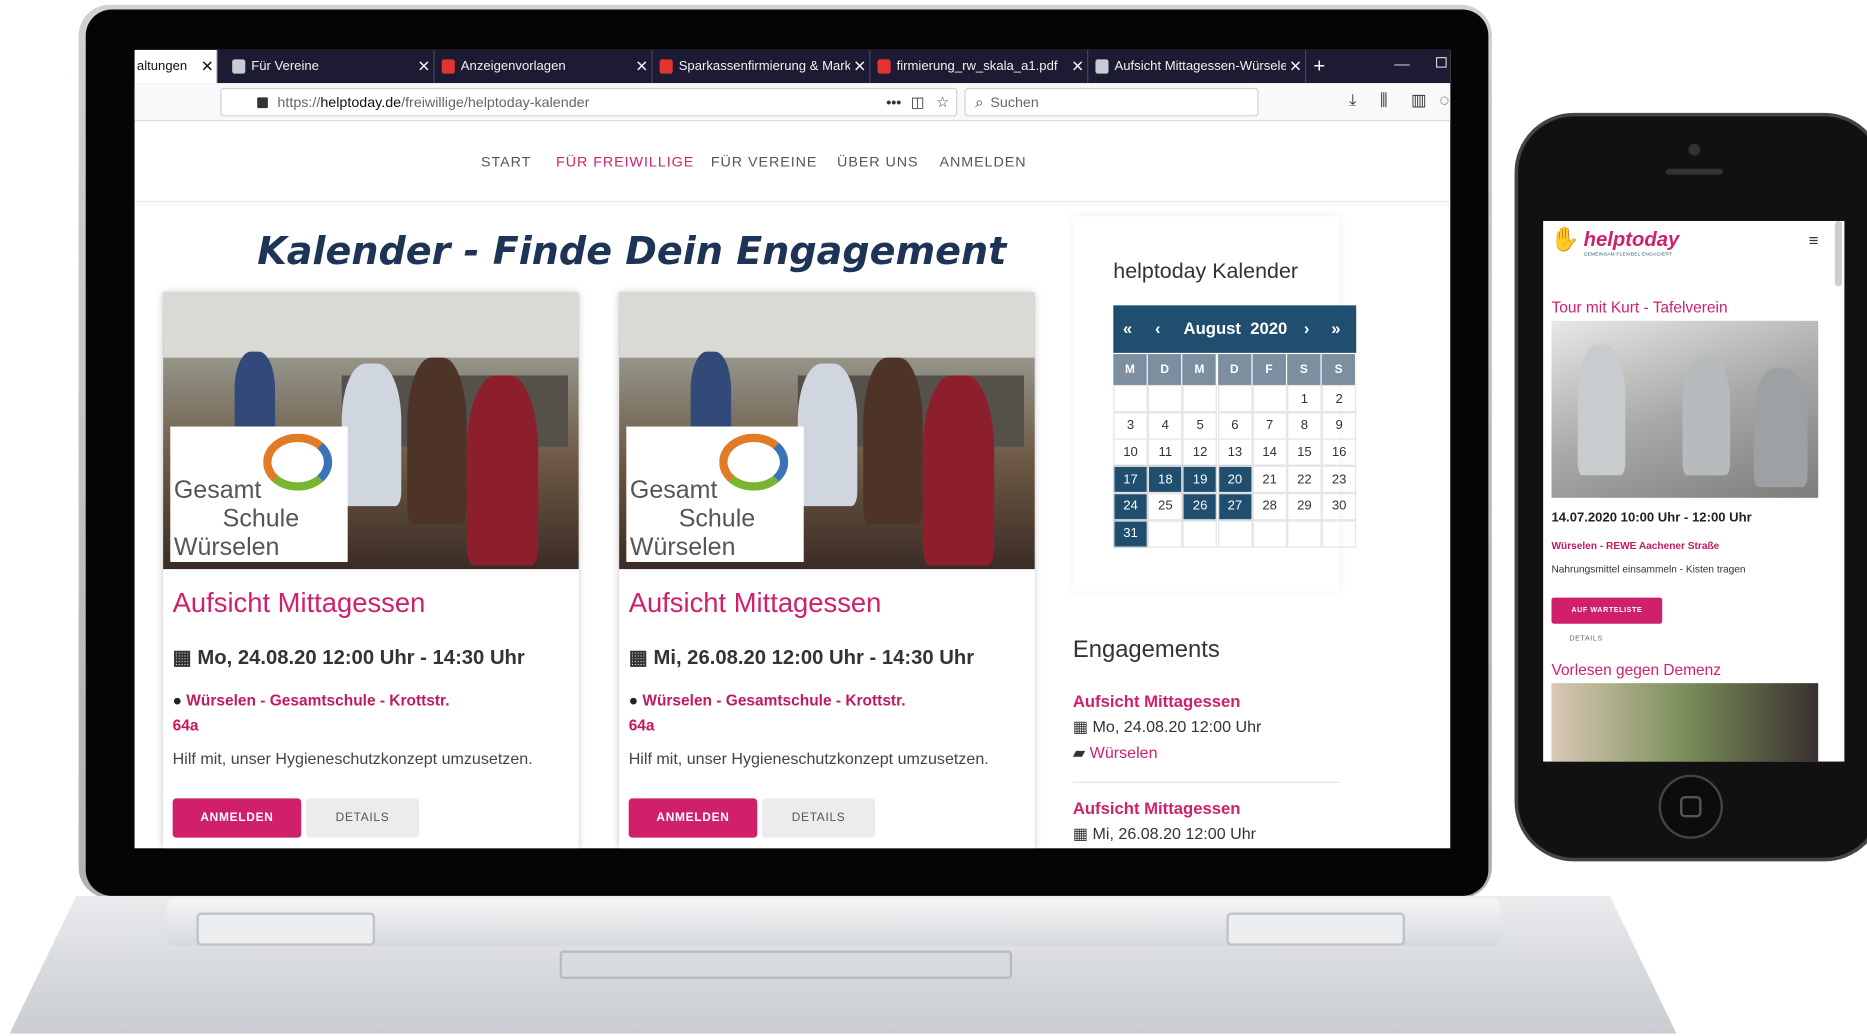  What do you see at coordinates (982, 161) in the screenshot?
I see `nav-anmelden: ANMELDEN` at bounding box center [982, 161].